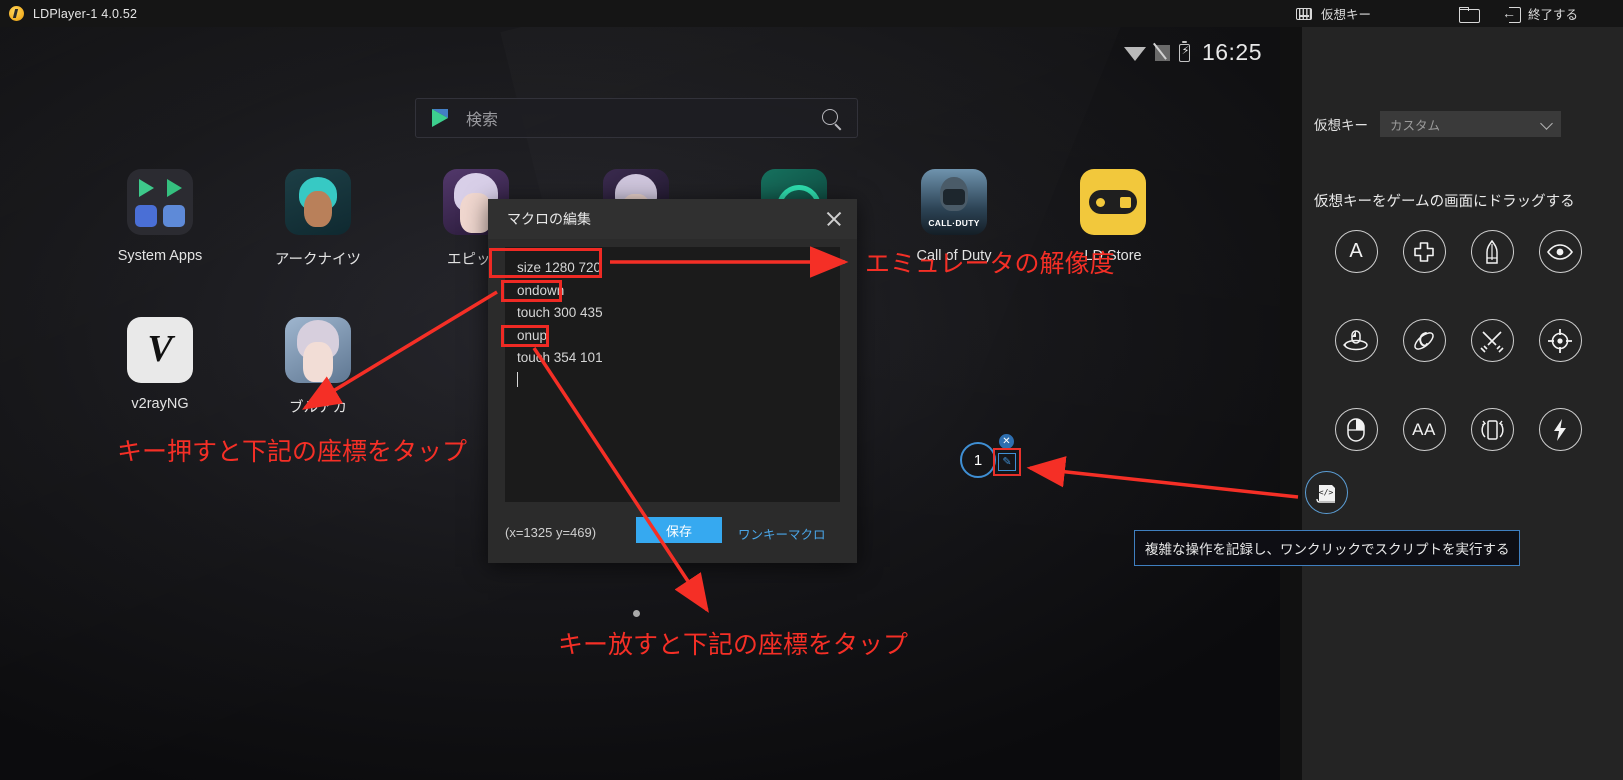  I want to click on virtual-key-icon-grid: A AA, so click(1467, 363).